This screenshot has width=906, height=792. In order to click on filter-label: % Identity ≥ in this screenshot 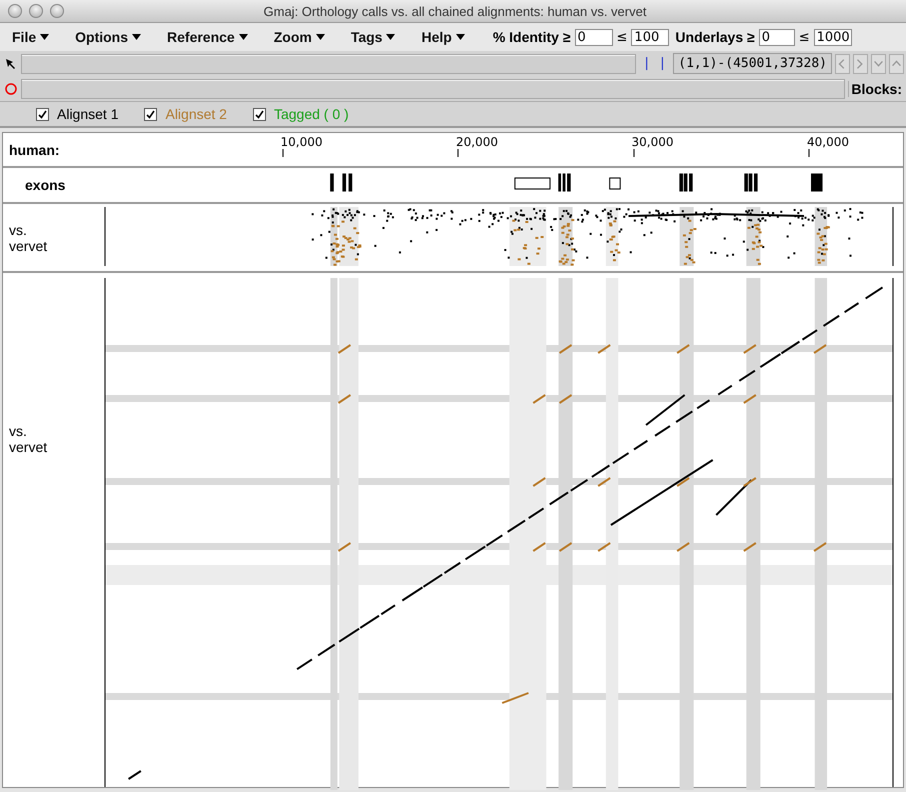, I will do `click(531, 37)`.